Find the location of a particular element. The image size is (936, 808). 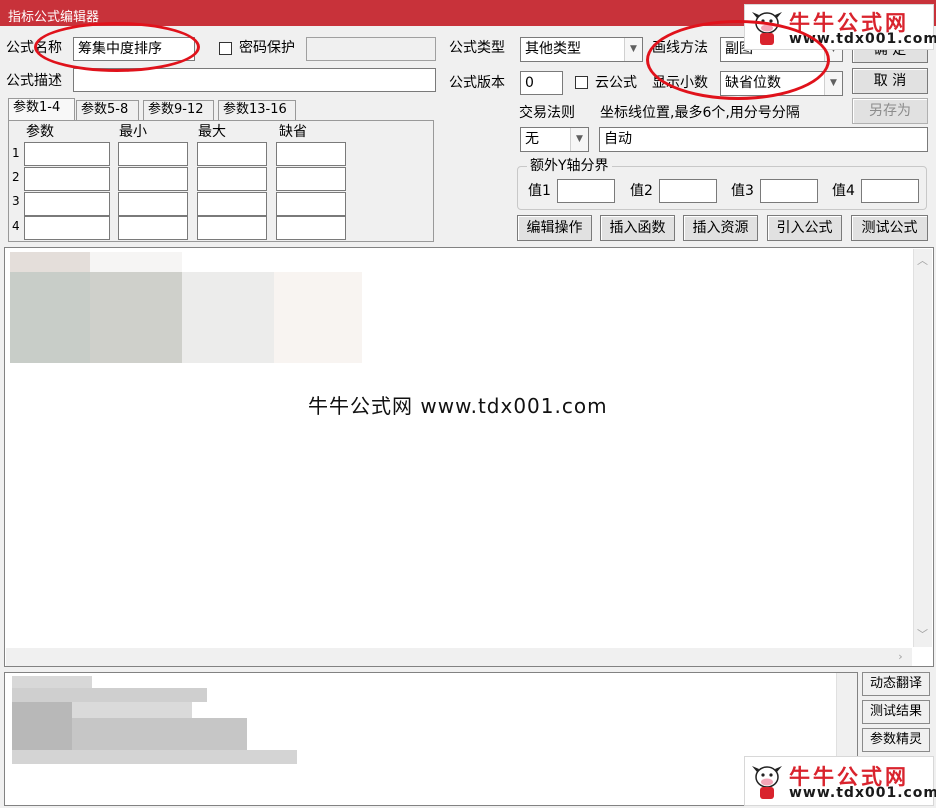

center-watermark: 牛牛公式网 www.tdx001.com is located at coordinates (458, 406).